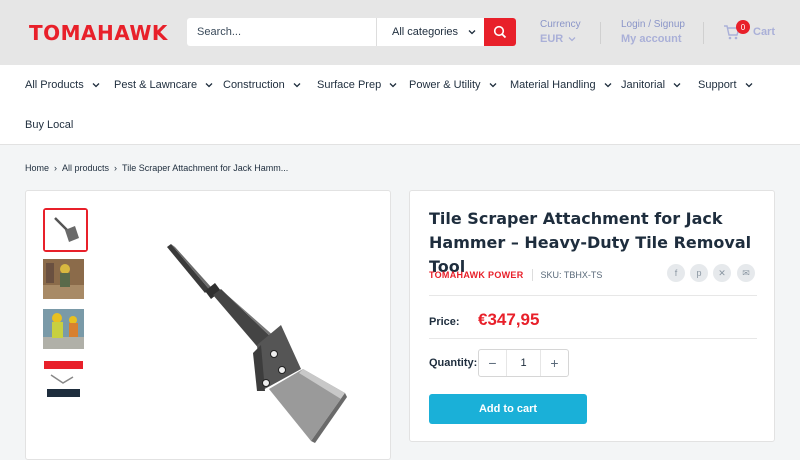 The width and height of the screenshot is (800, 460). I want to click on search-button, so click(500, 32).